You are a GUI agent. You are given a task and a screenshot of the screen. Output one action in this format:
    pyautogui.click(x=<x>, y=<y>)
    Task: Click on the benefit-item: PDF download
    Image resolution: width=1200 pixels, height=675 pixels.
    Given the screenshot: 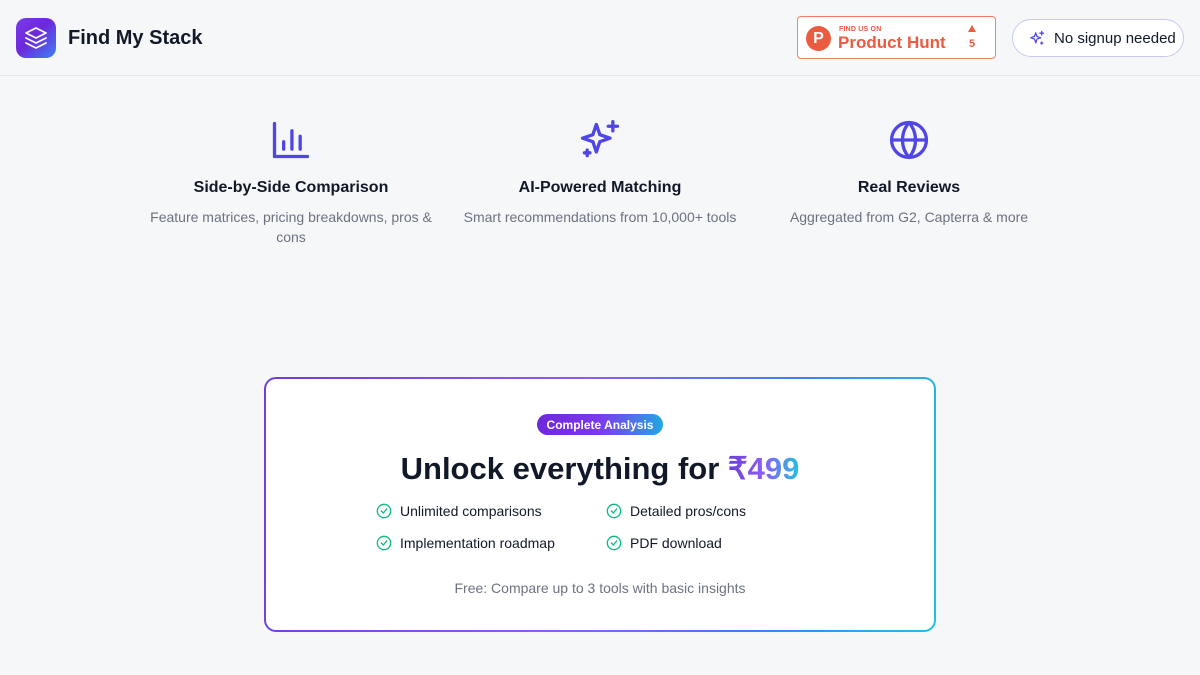 What is the action you would take?
    pyautogui.click(x=664, y=543)
    